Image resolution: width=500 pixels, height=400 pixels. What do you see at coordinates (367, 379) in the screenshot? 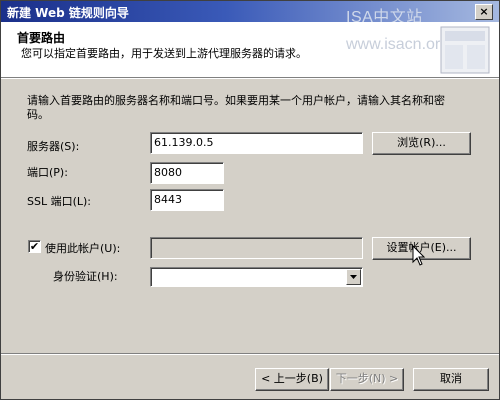
I see `next-button: 下一步(N) >` at bounding box center [367, 379].